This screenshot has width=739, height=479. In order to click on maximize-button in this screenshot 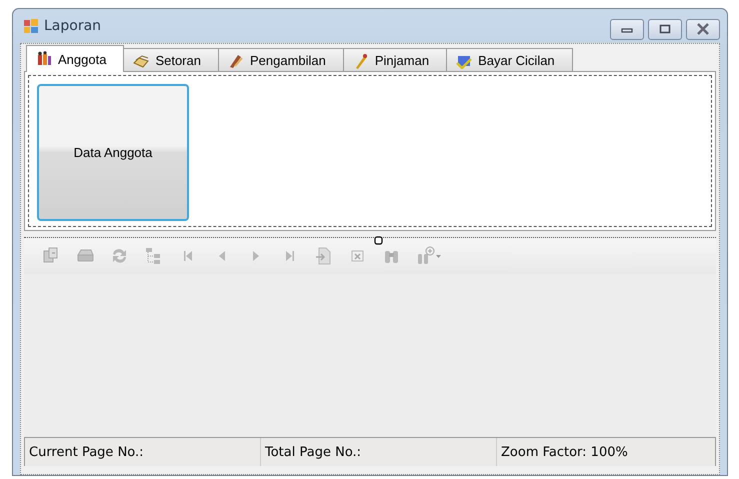, I will do `click(665, 29)`.